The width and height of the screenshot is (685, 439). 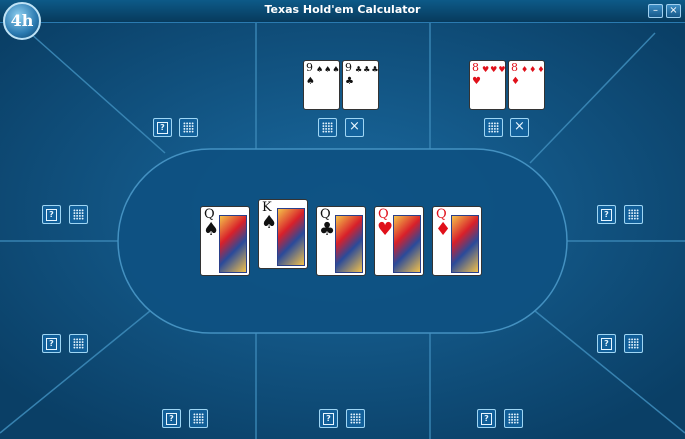 I want to click on close-window-button: ×, so click(x=673, y=11).